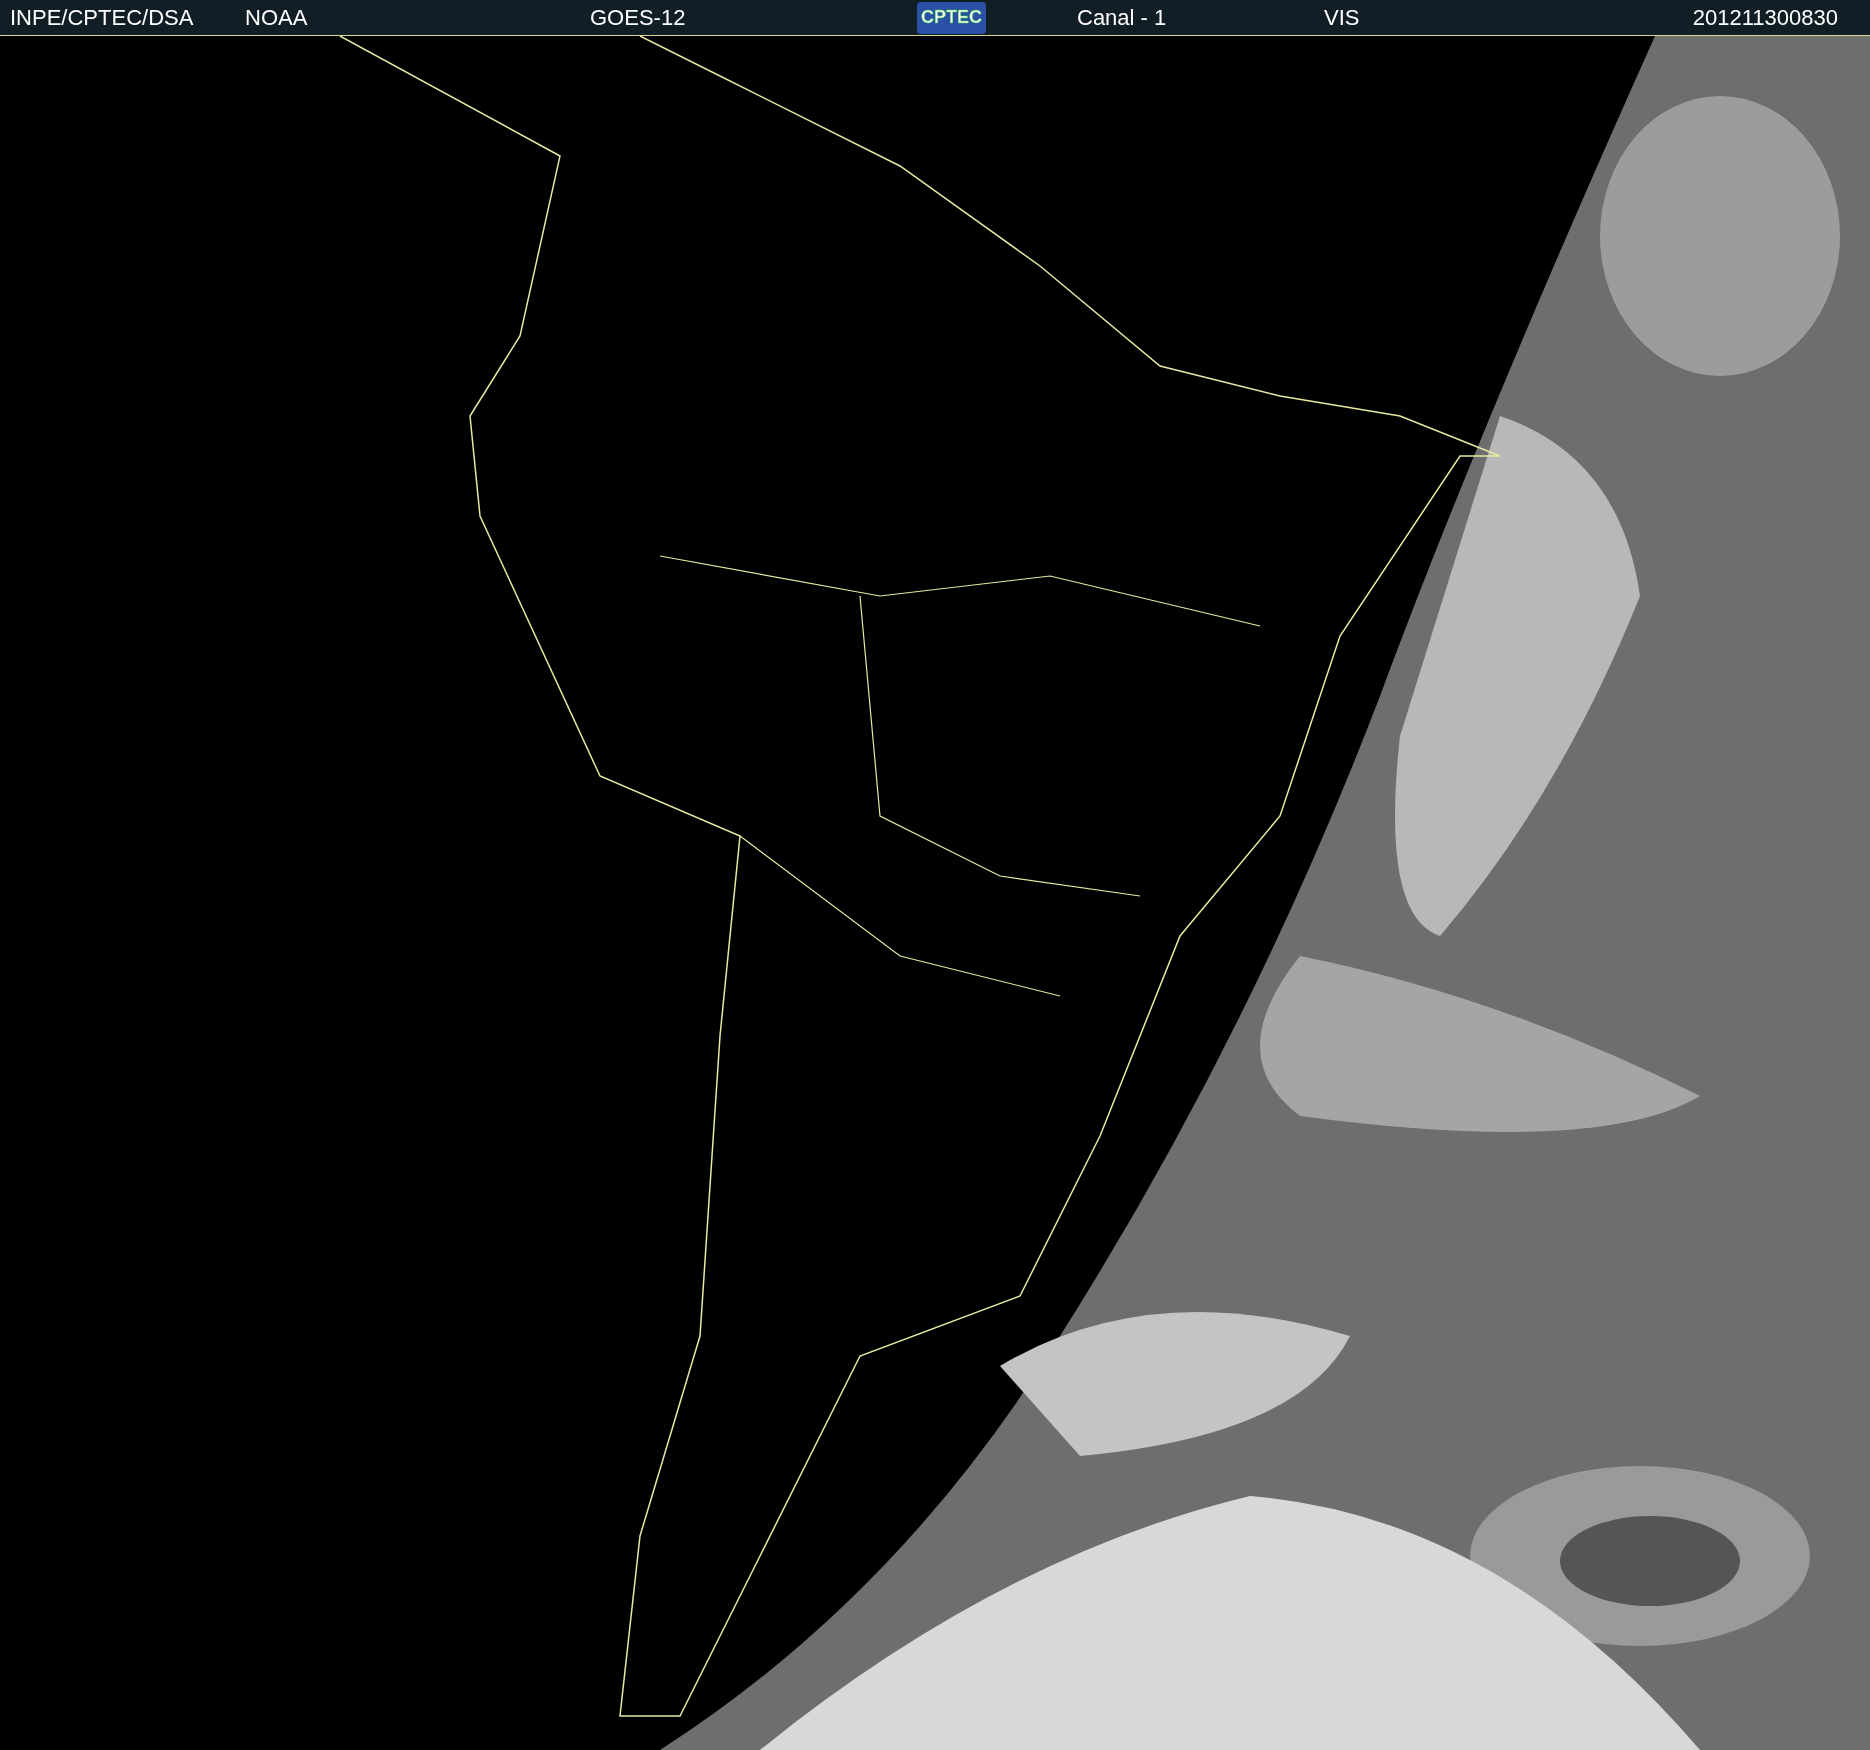 The image size is (1870, 1750). I want to click on channel-label: Canal - 1, so click(1122, 17).